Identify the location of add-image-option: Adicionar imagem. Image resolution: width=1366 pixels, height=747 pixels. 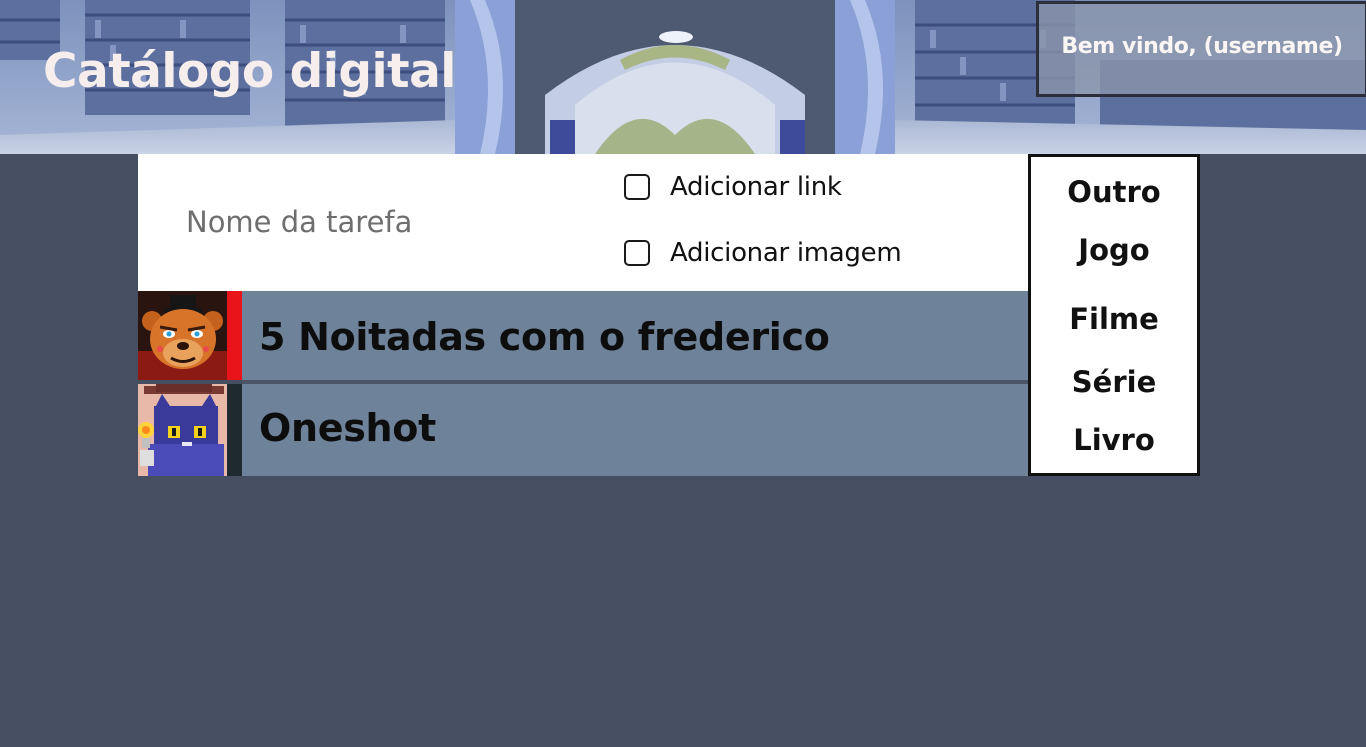
(763, 253).